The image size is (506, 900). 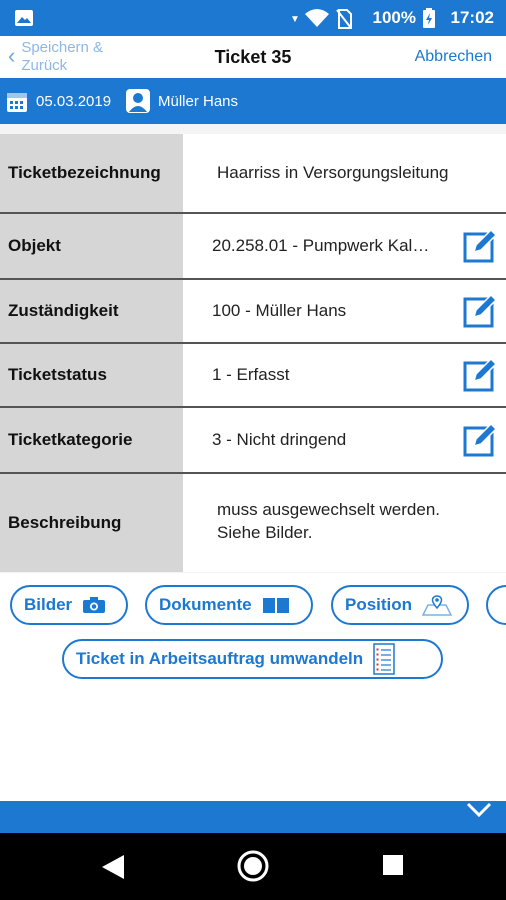 What do you see at coordinates (91, 311) in the screenshot?
I see `field-label: Zuständigkeit` at bounding box center [91, 311].